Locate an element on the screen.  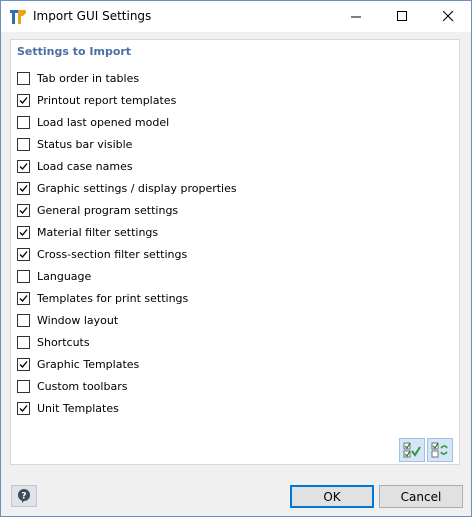
app-logo-icon is located at coordinates (18, 17).